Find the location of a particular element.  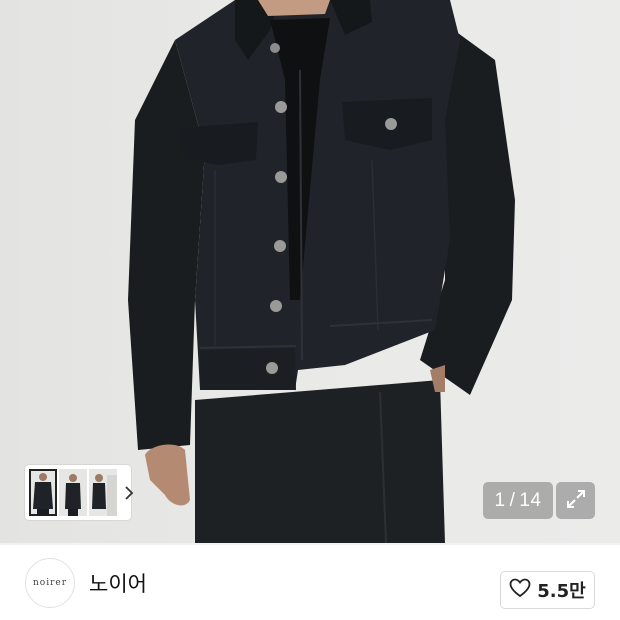

brand-row: noirer 노이어 5.5만 is located at coordinates (310, 582).